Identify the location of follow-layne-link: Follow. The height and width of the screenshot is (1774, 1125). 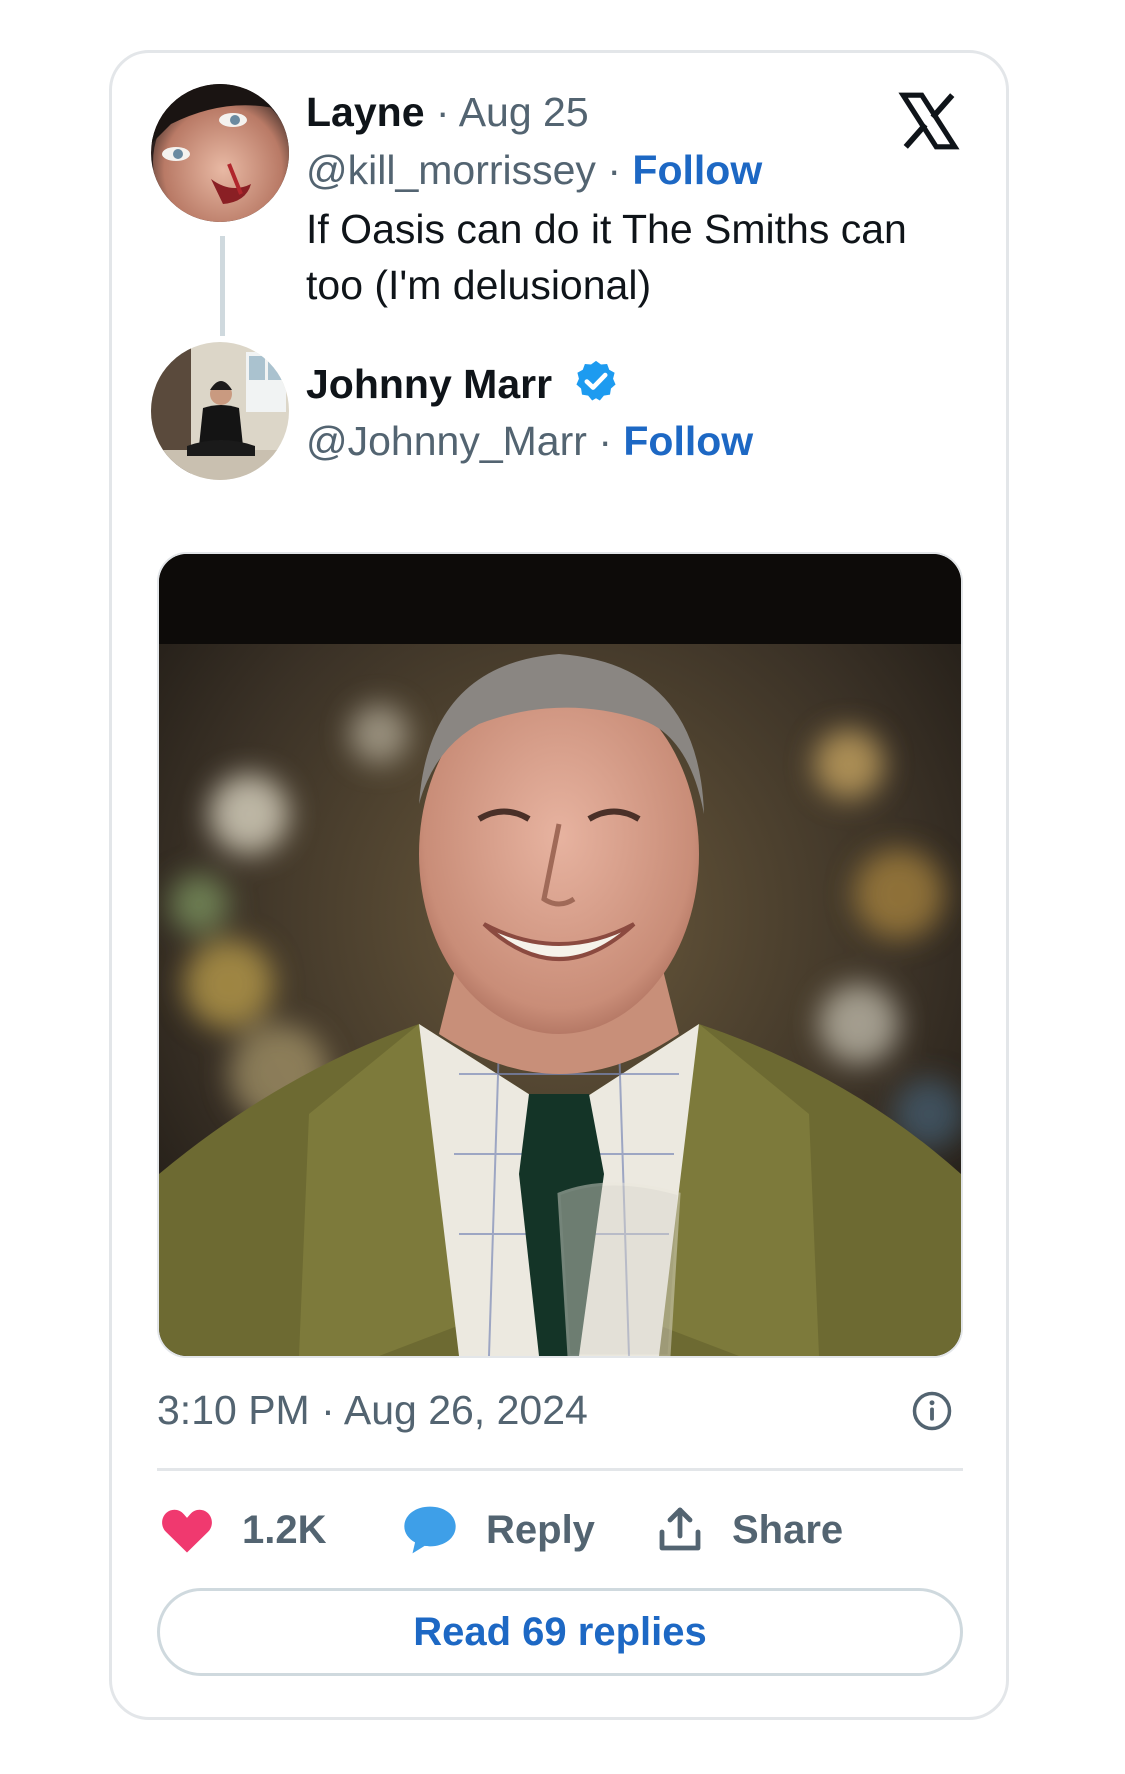
(697, 170).